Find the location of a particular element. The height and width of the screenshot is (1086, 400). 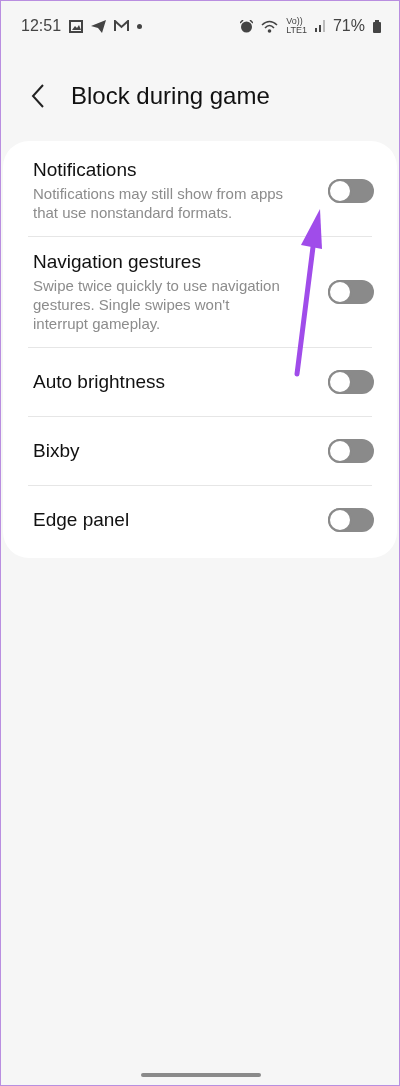

dot-icon is located at coordinates (140, 26).